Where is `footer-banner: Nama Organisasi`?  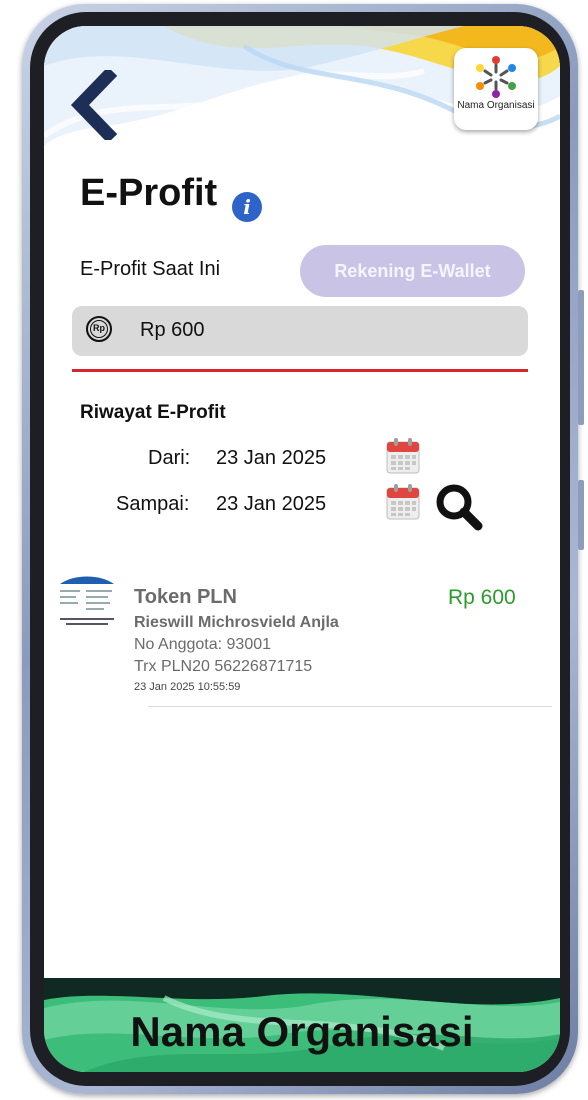
footer-banner: Nama Organisasi is located at coordinates (302, 1025).